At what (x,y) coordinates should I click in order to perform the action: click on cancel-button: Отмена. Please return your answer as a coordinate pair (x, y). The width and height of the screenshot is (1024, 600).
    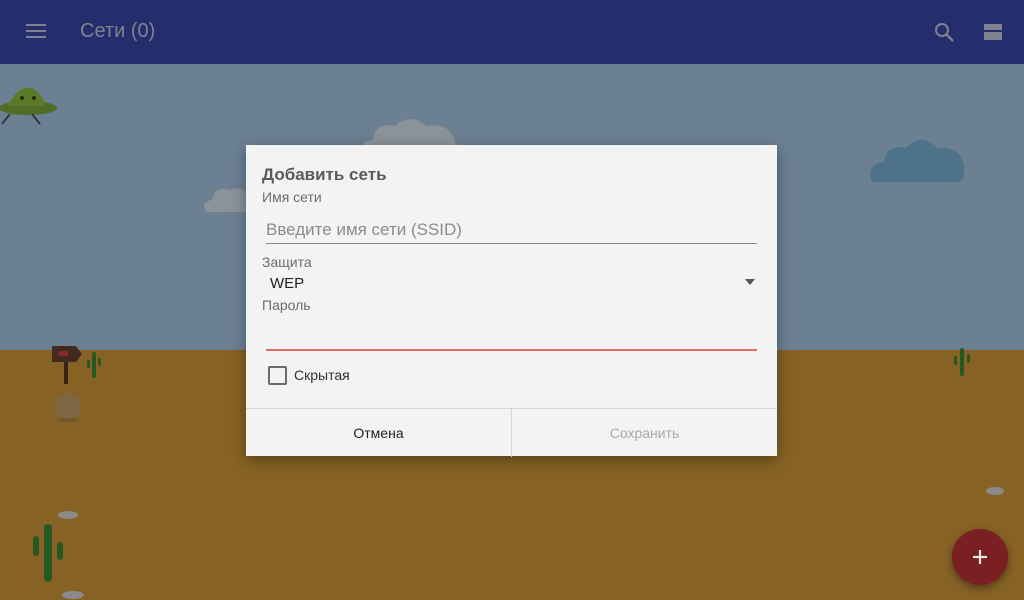
    Looking at the image, I should click on (379, 433).